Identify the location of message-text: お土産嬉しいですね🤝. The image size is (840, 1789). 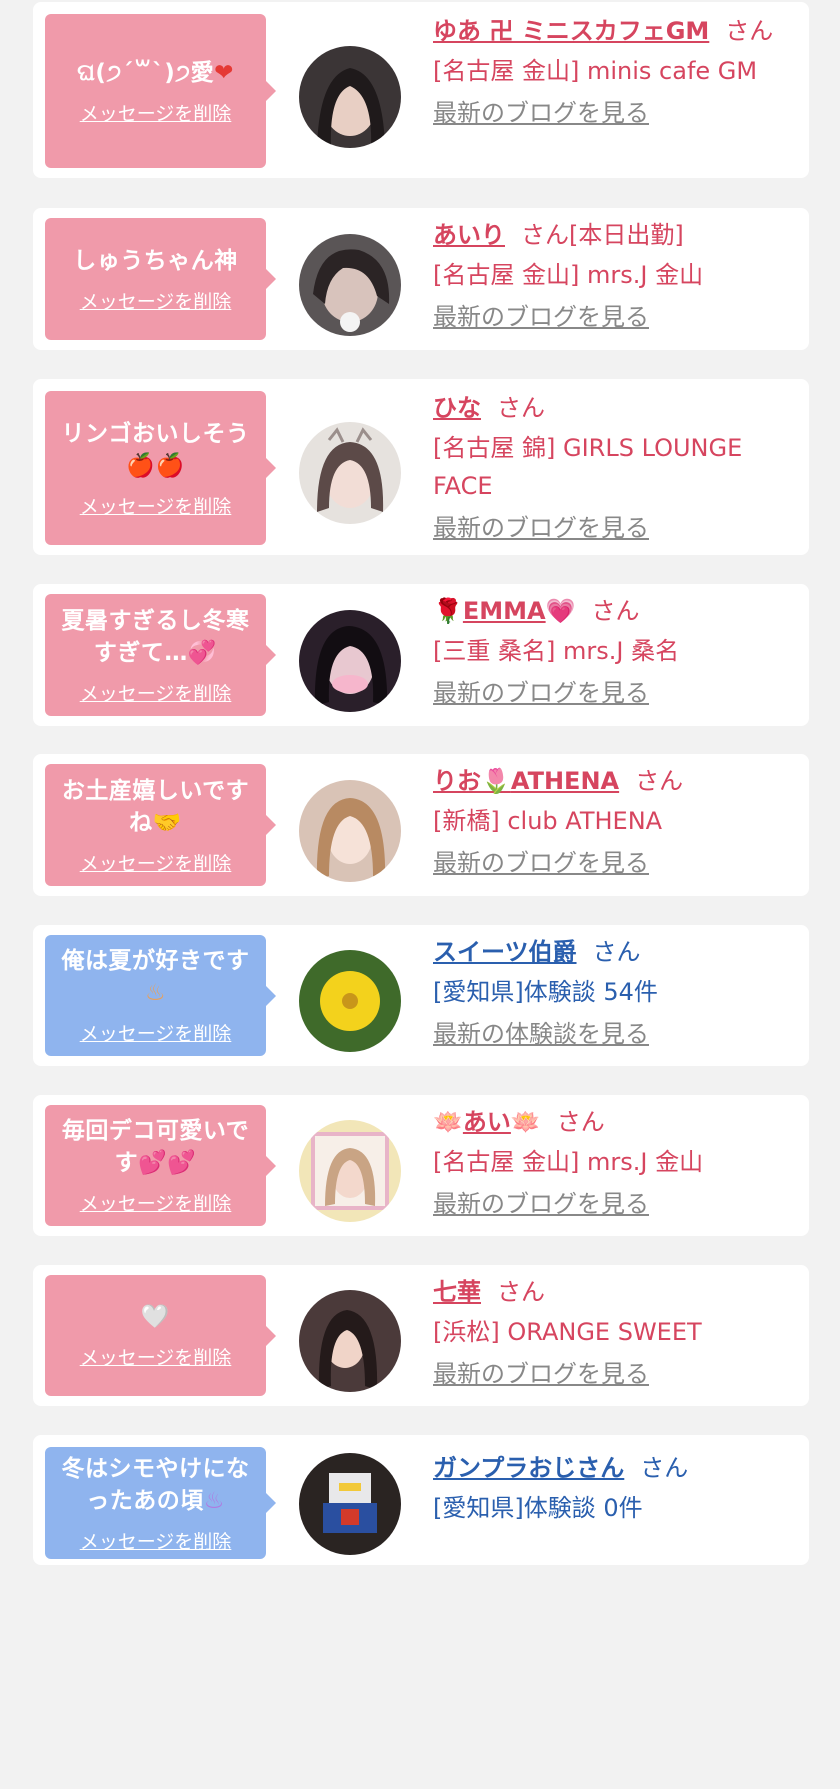
(155, 806).